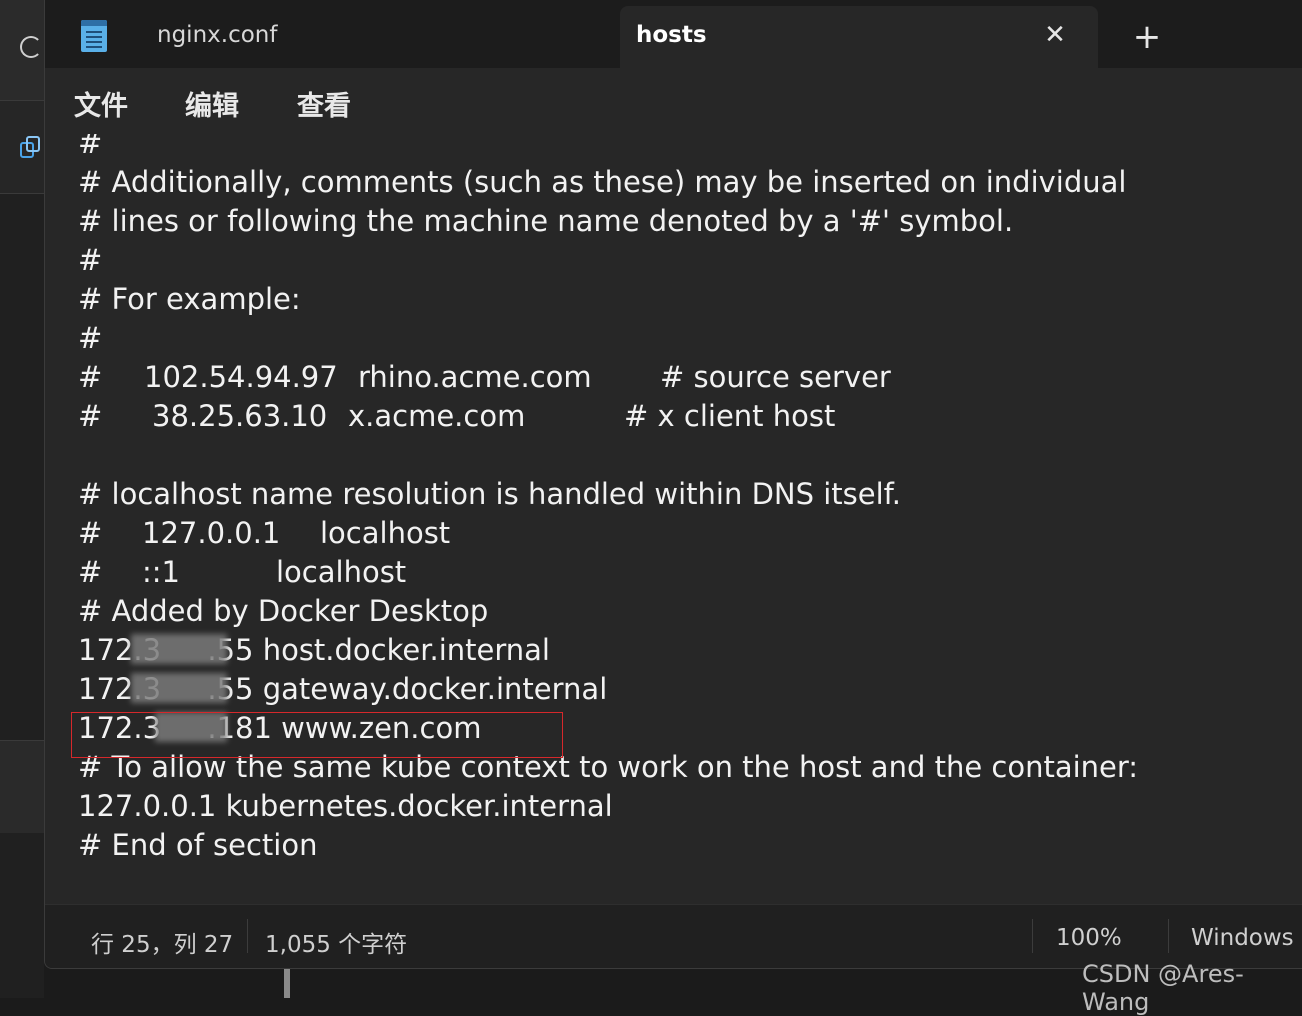  I want to click on editor-token: rhino.acme.com, so click(475, 377).